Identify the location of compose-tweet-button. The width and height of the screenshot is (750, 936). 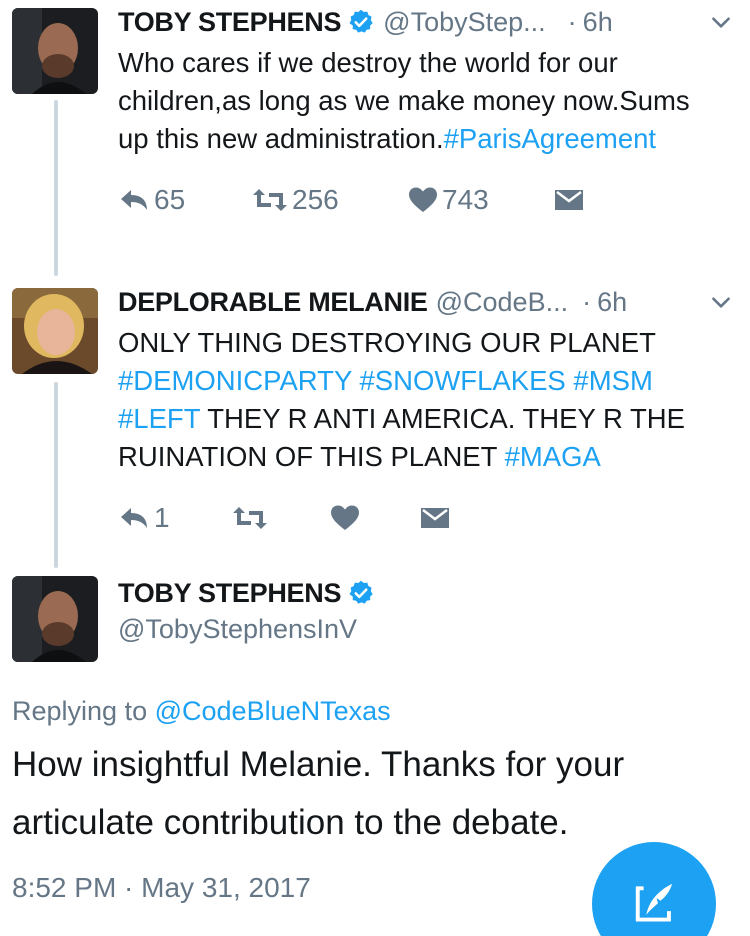
(654, 889).